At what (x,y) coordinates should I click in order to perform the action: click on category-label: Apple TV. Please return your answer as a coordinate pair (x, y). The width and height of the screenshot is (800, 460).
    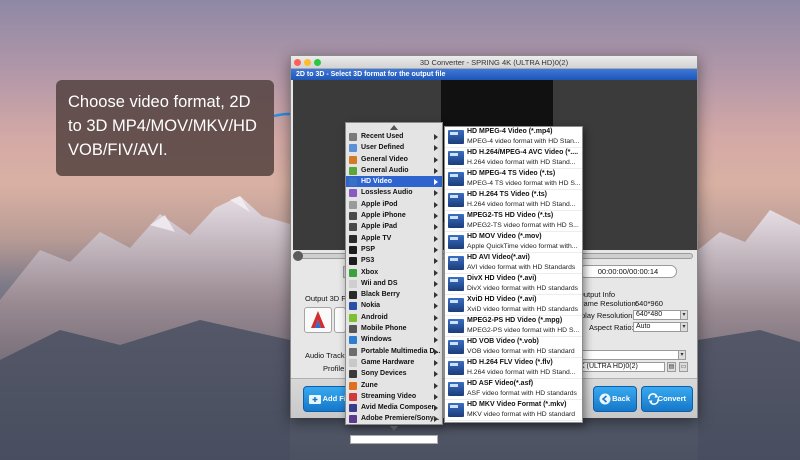
    Looking at the image, I should click on (376, 238).